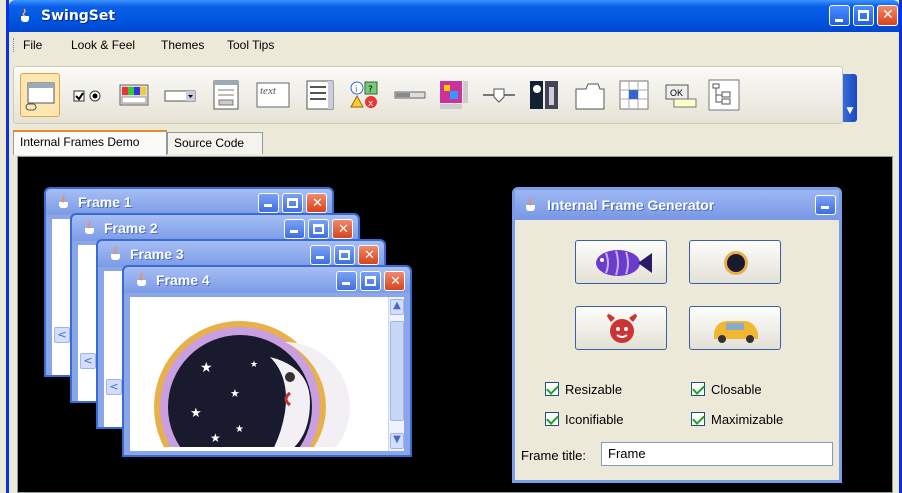 The width and height of the screenshot is (902, 493). Describe the element at coordinates (14, 45) in the screenshot. I see `menu-grip` at that location.